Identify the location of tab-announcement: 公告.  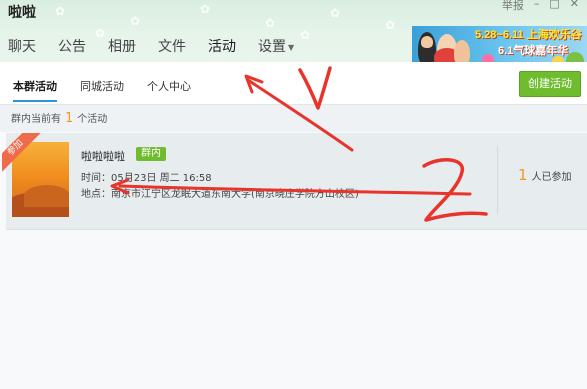
(72, 49).